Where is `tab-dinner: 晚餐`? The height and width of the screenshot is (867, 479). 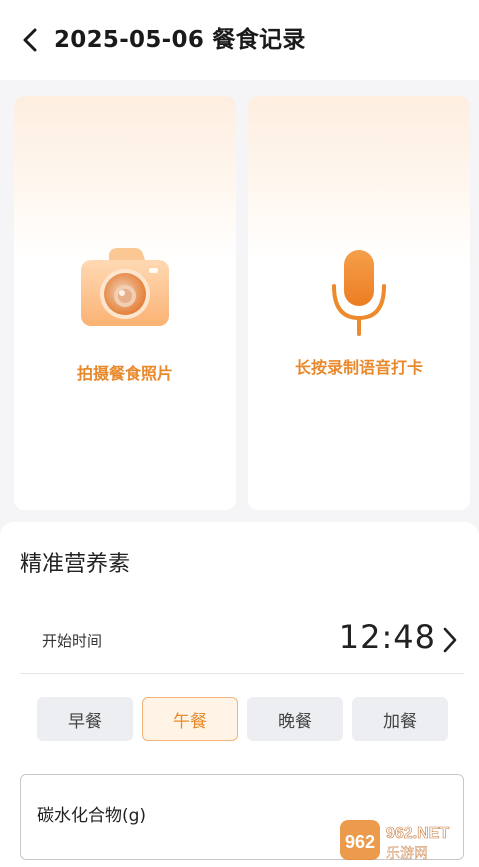 tab-dinner: 晚餐 is located at coordinates (295, 719).